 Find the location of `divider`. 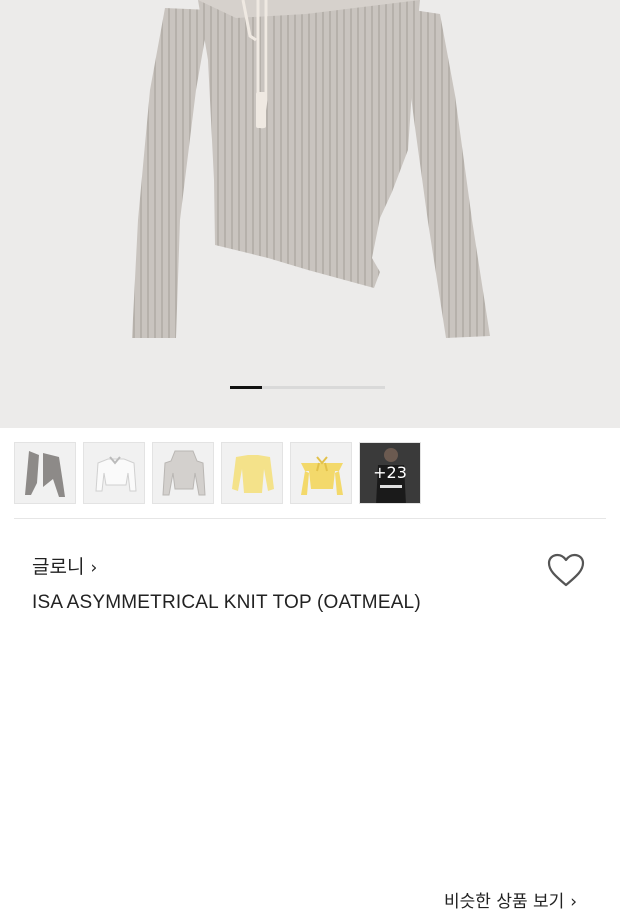

divider is located at coordinates (310, 518).